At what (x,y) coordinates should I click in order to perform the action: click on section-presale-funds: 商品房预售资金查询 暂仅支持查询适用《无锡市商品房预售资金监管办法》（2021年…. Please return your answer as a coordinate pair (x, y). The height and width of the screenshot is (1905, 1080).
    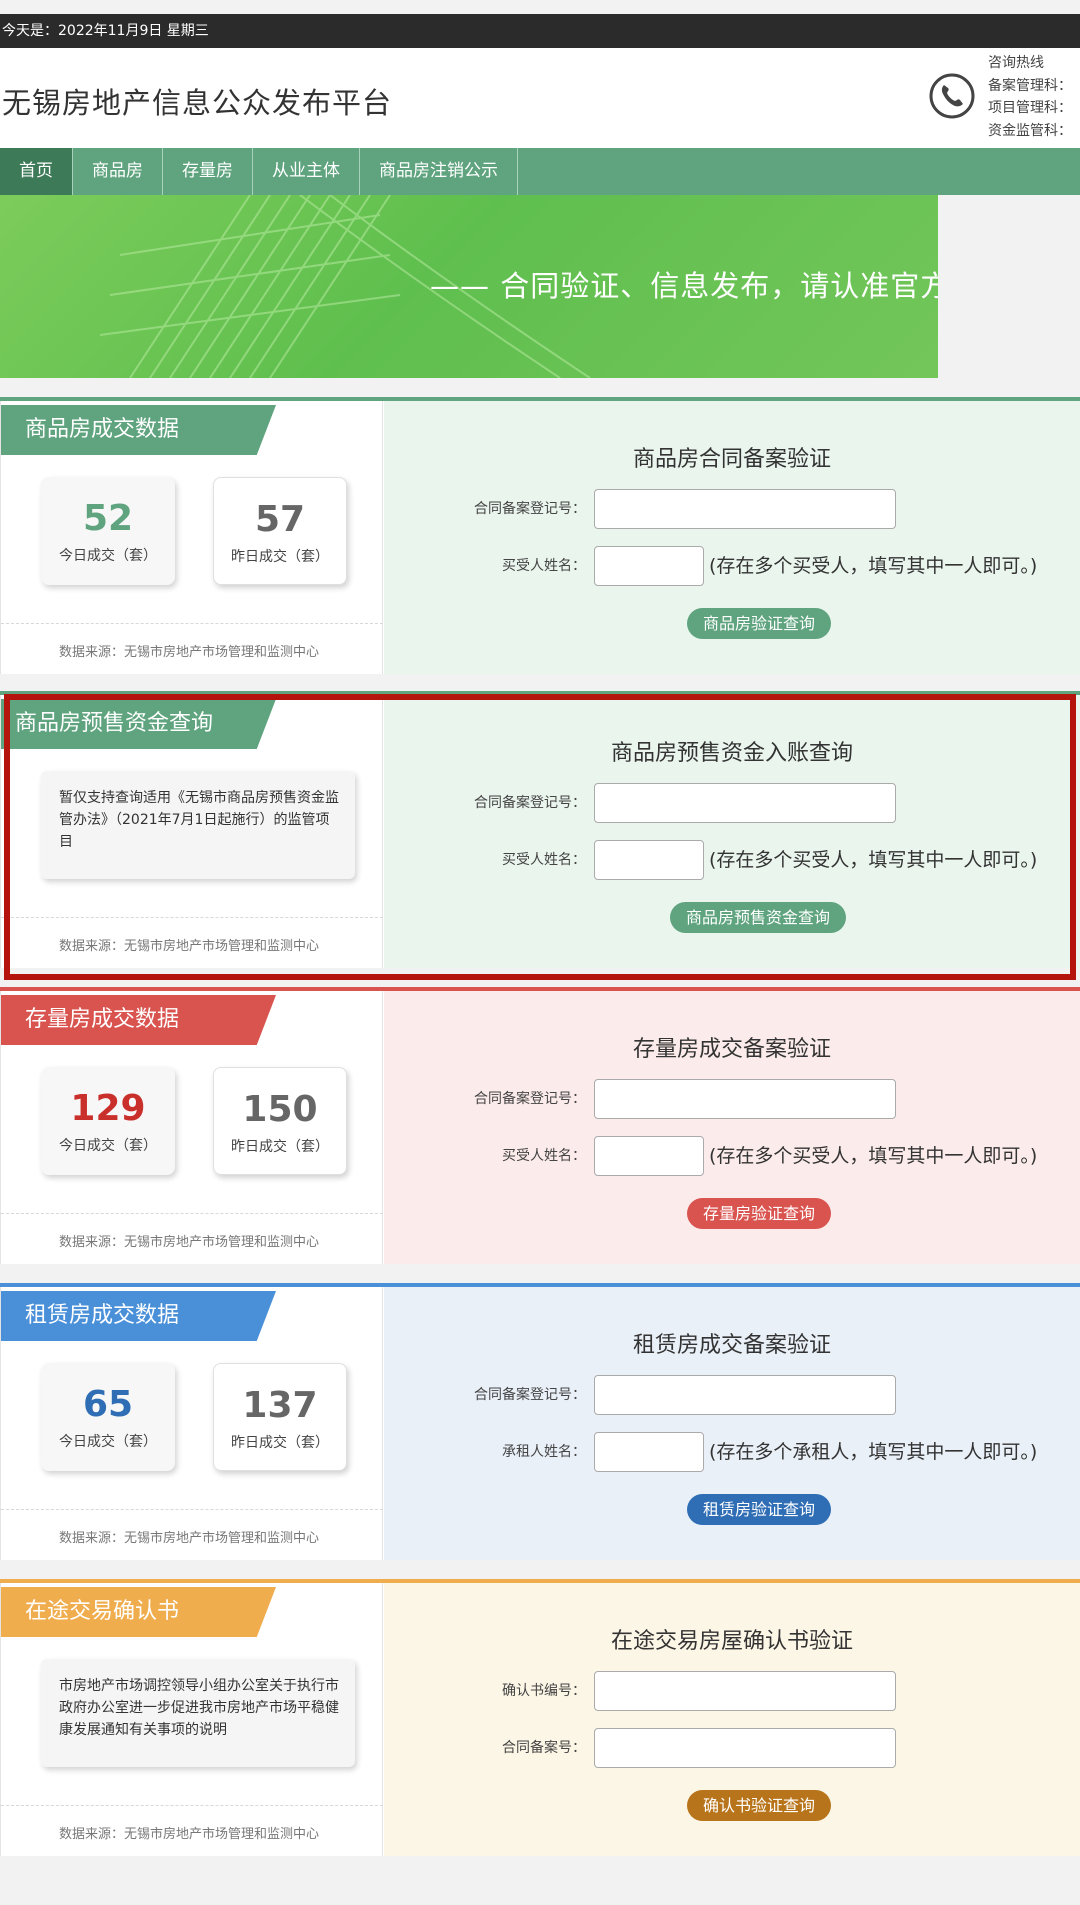
    Looking at the image, I should click on (540, 829).